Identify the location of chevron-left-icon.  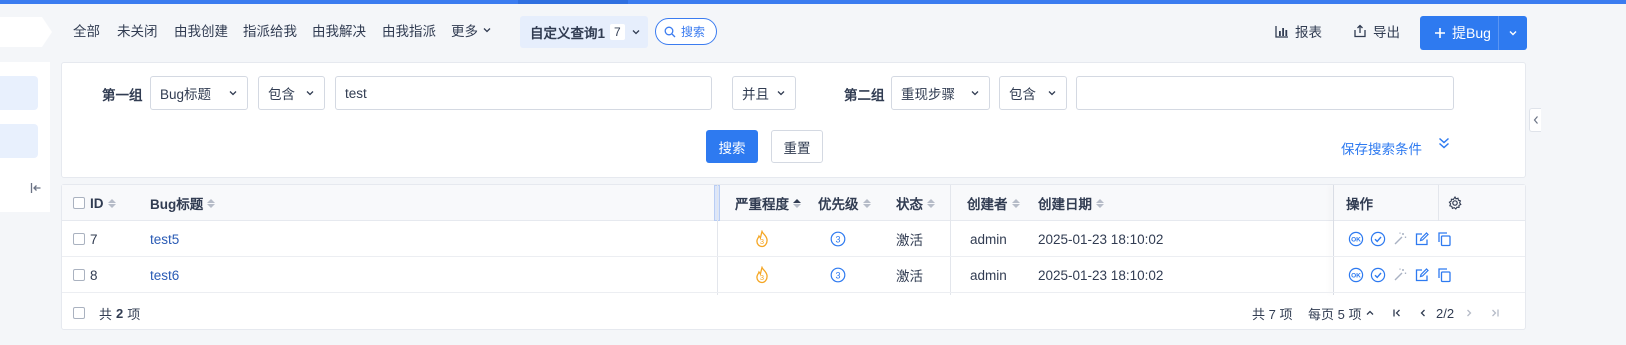
(1422, 313).